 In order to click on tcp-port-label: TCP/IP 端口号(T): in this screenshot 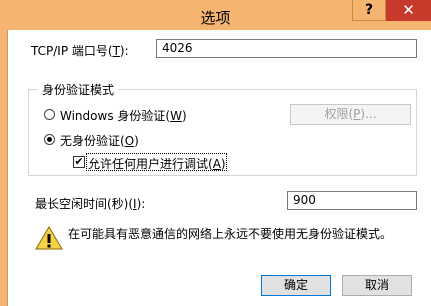, I will do `click(80, 51)`.